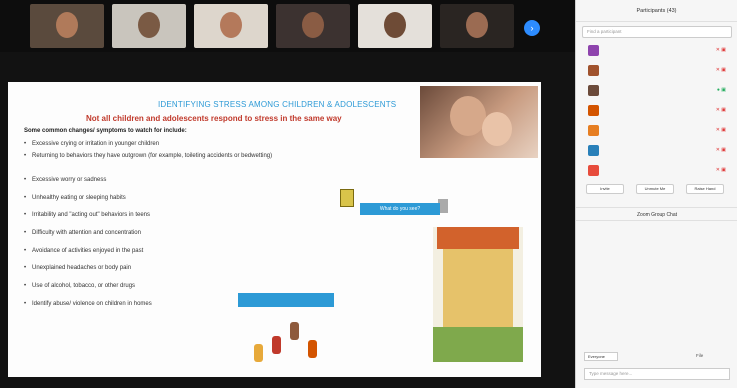 This screenshot has height=388, width=737. I want to click on symptom-list-item: Use of alcohol, tobacco, or other drugs, so click(154, 286).